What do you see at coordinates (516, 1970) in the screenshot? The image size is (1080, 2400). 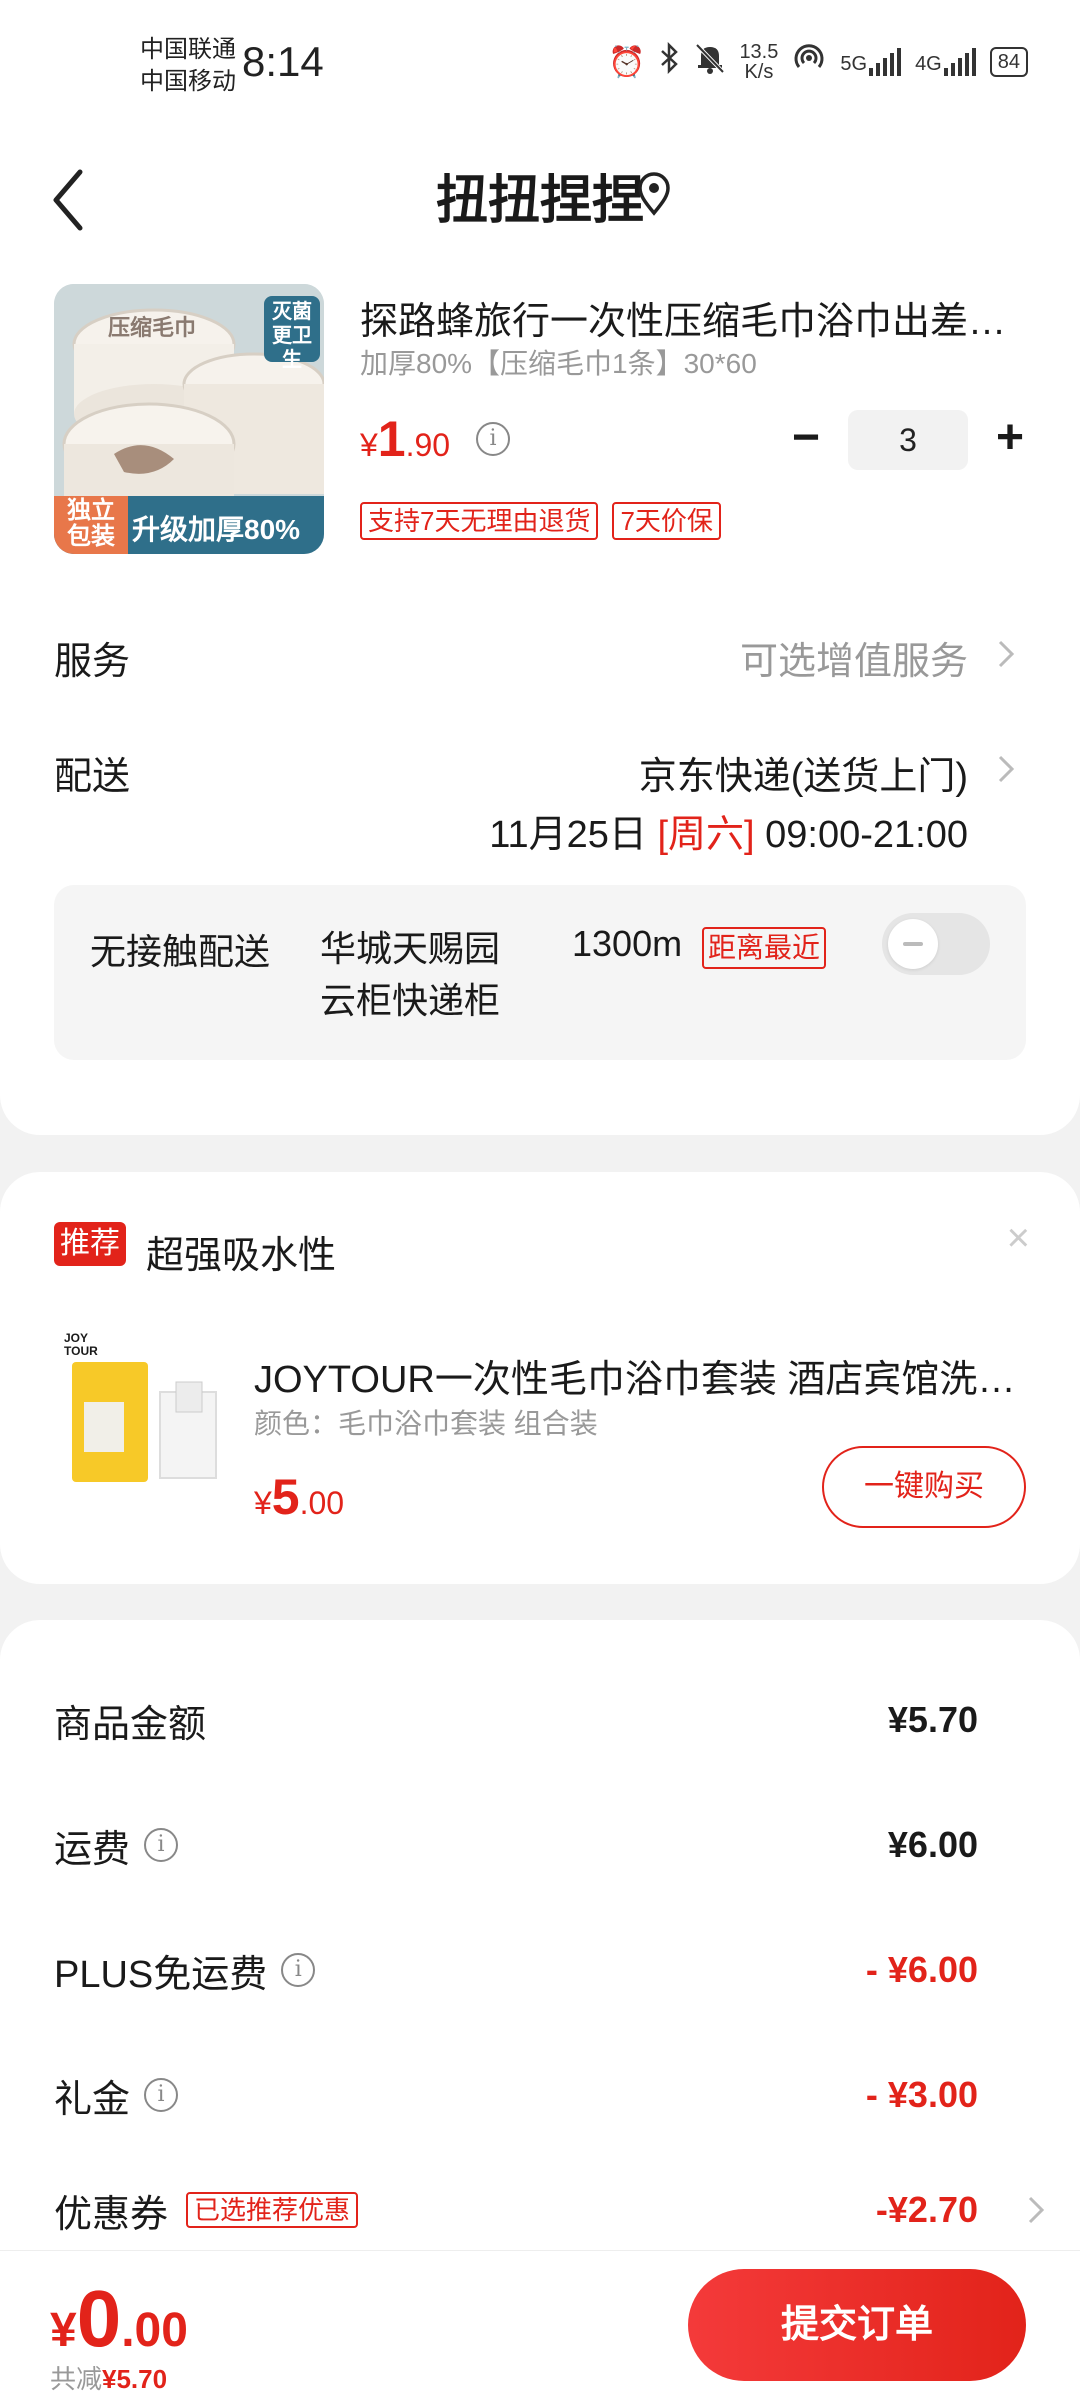 I see `summary-row-plus-free-shipping: PLUS免运费 i - ¥6.00` at bounding box center [516, 1970].